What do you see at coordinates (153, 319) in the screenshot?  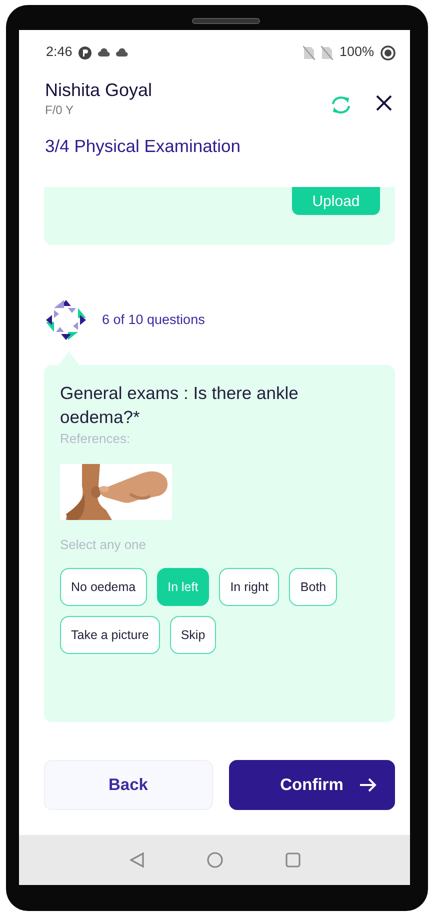 I see `question-count: 6 of 10 questions` at bounding box center [153, 319].